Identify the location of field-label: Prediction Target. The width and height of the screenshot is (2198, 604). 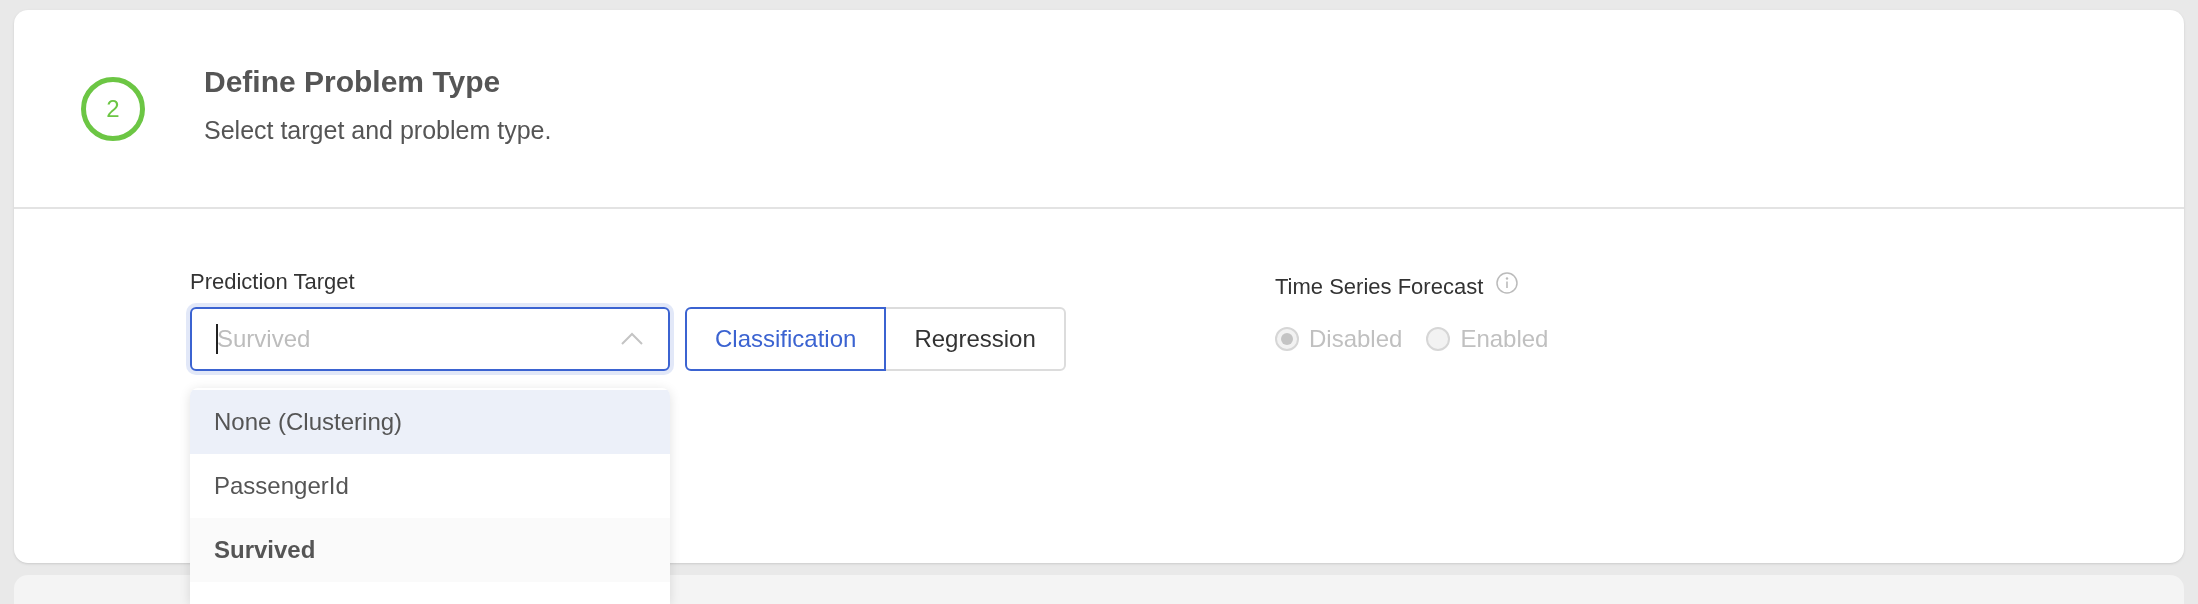
(273, 282).